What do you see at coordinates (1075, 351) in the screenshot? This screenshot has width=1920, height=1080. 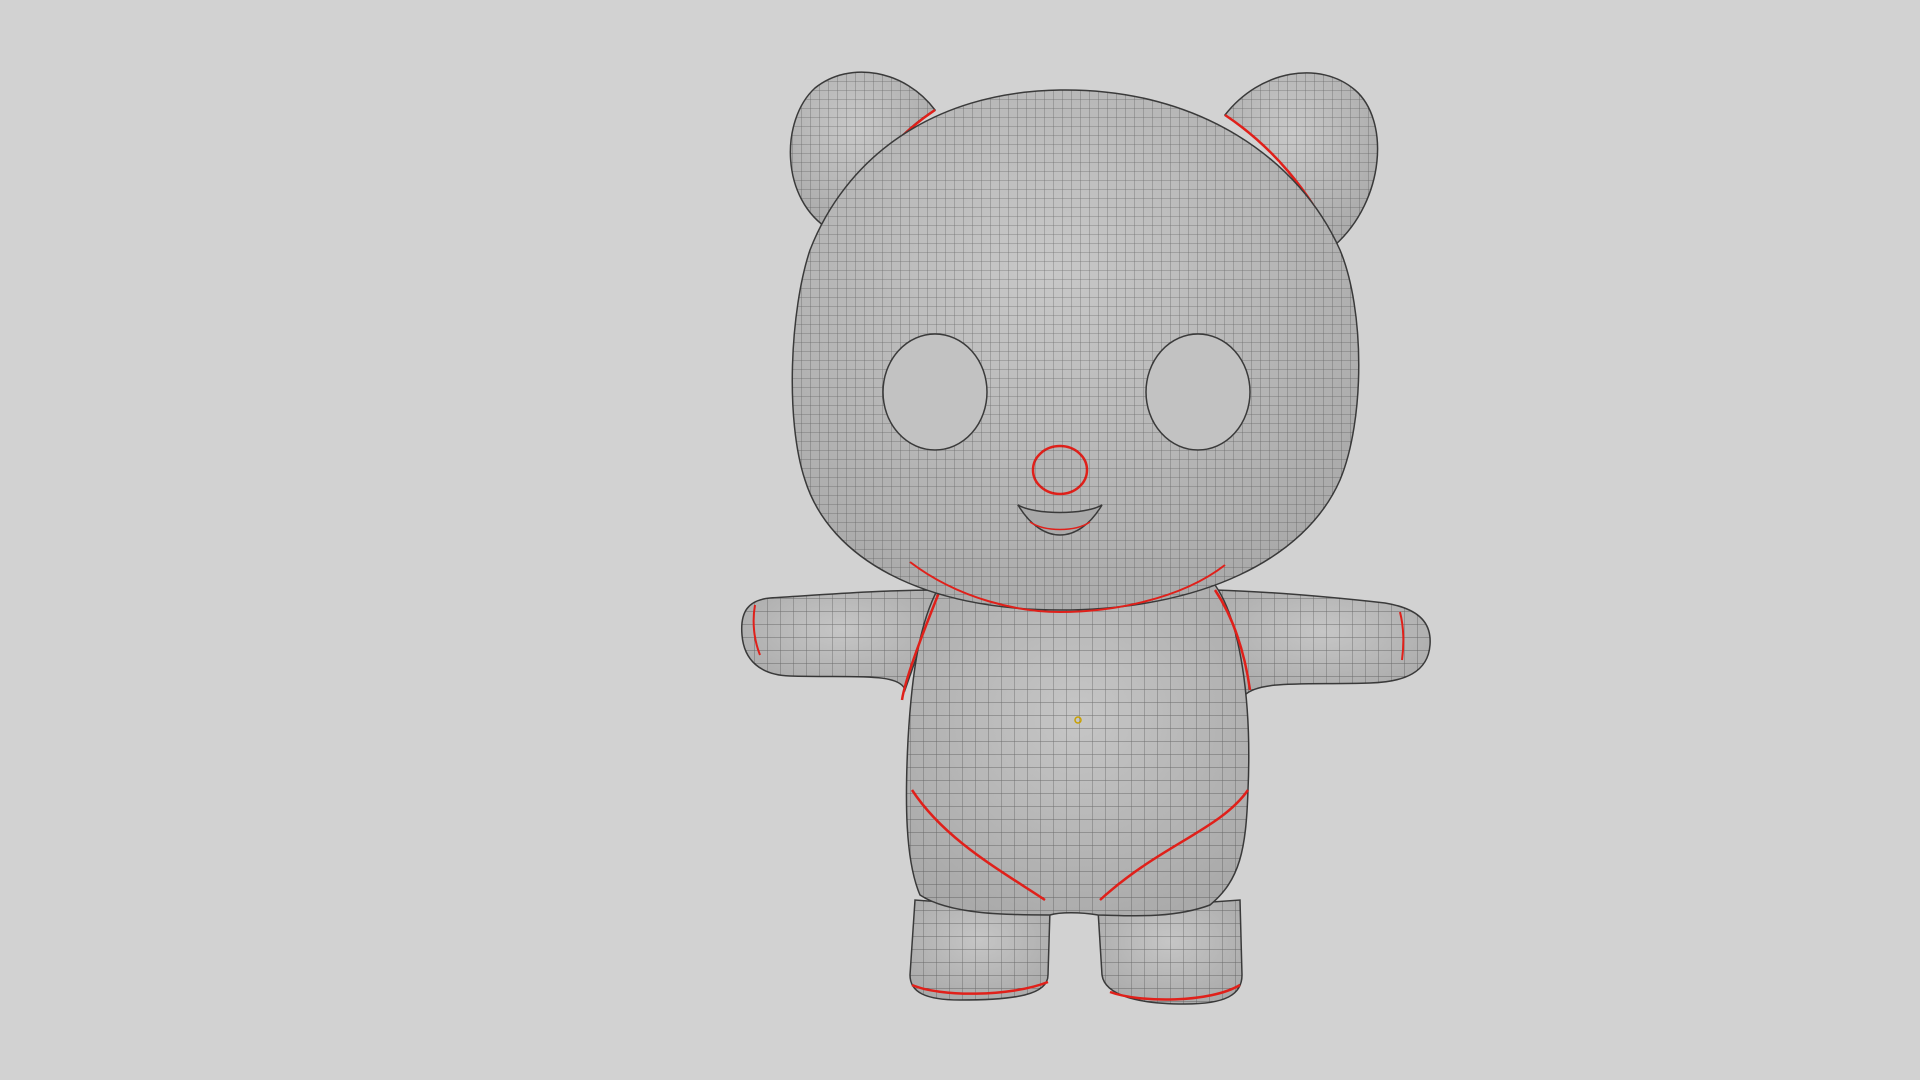 I see `head` at bounding box center [1075, 351].